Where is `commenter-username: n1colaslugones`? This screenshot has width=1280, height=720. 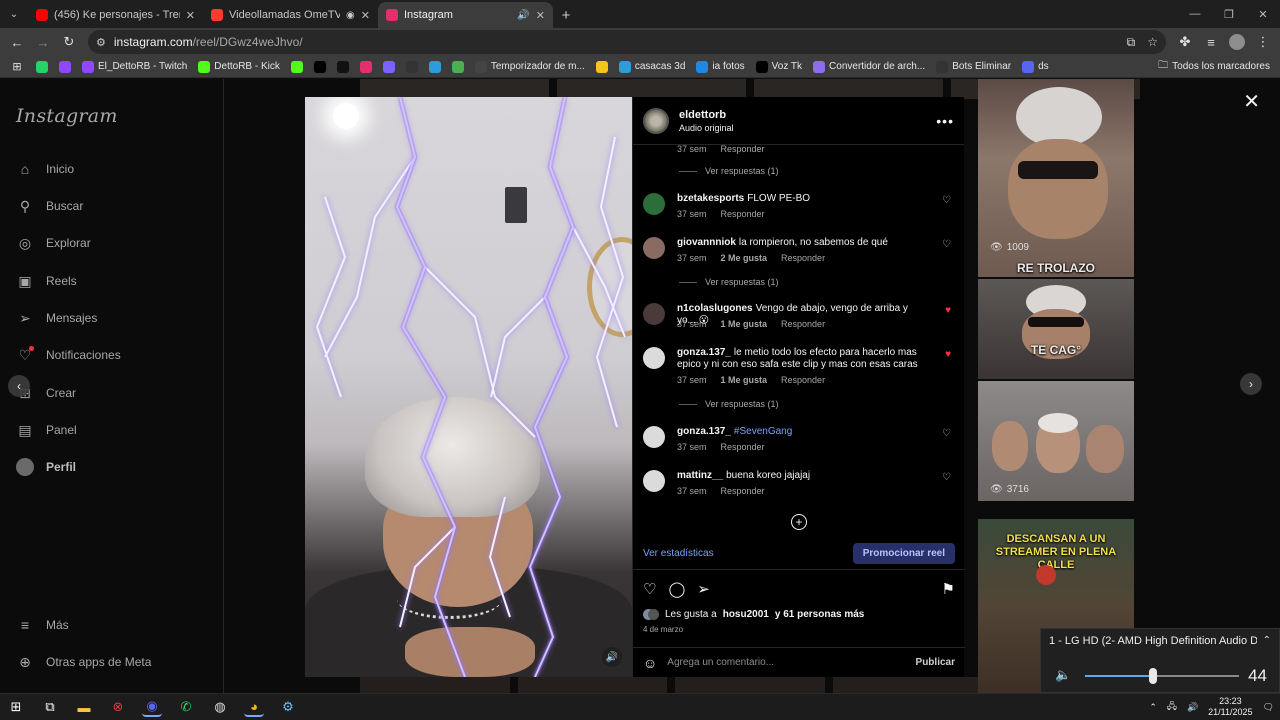
commenter-username: n1colaslugones is located at coordinates (715, 308).